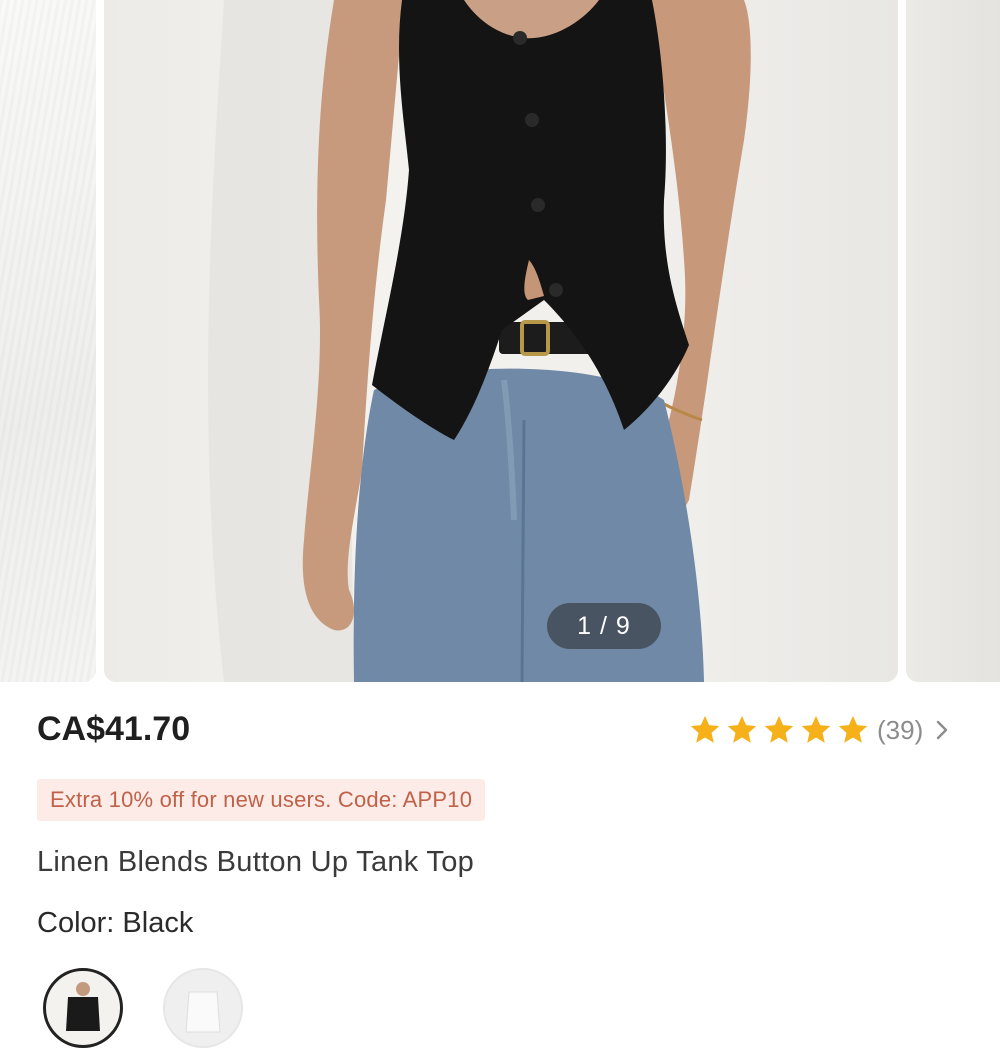 Image resolution: width=1000 pixels, height=1048 pixels. Describe the element at coordinates (942, 730) in the screenshot. I see `chevron-right-icon` at that location.